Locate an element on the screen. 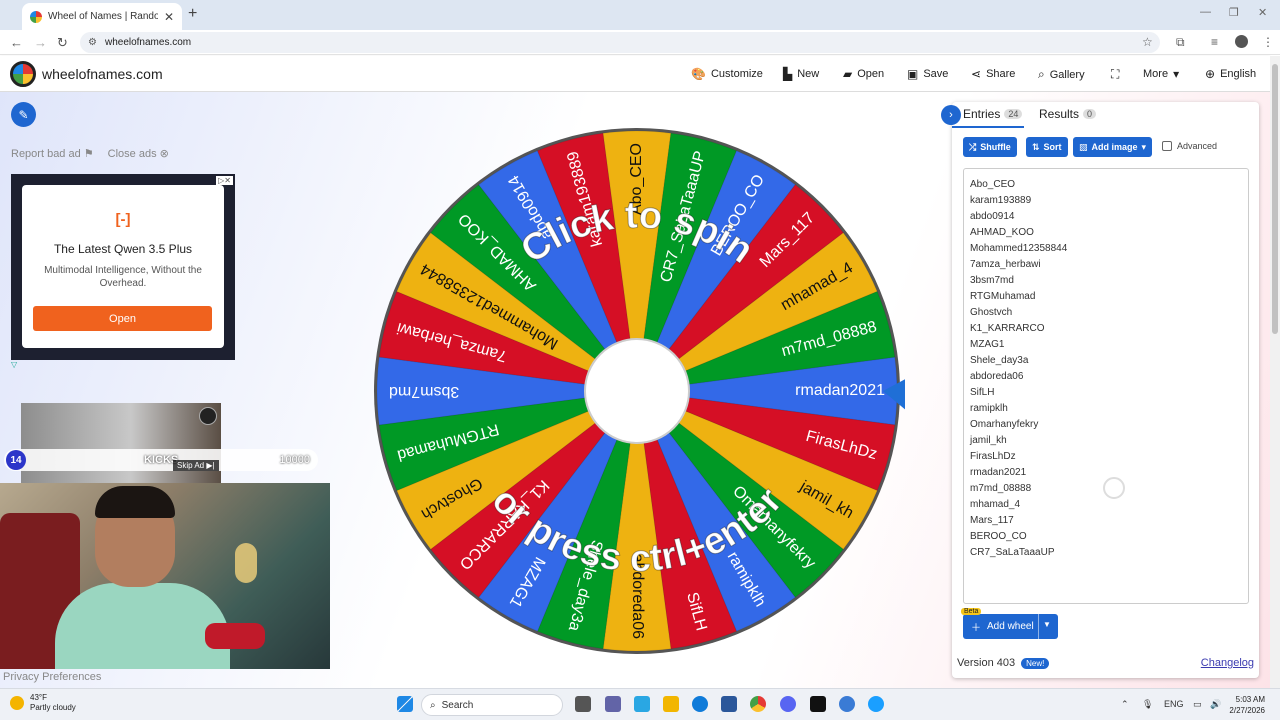 Image resolution: width=1280 pixels, height=720 pixels. entry-line: AHMAD_KOO is located at coordinates (1002, 232).